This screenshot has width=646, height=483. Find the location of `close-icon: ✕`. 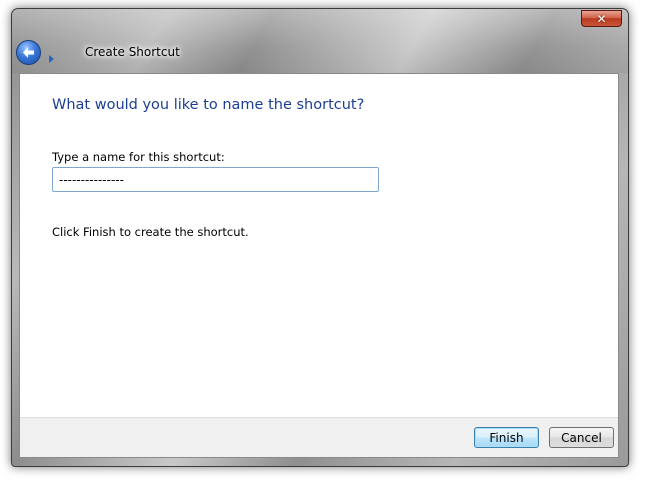

close-icon: ✕ is located at coordinates (601, 18).